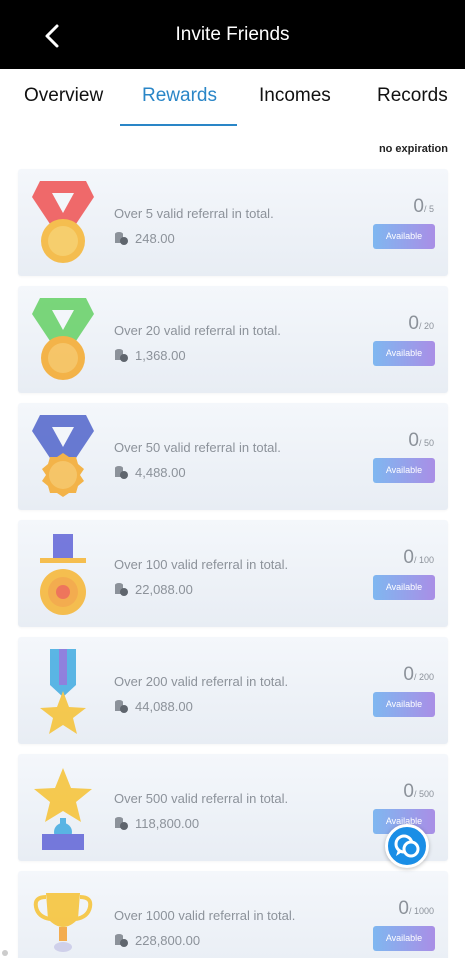 This screenshot has width=465, height=958. I want to click on app-header: Invite Friends, so click(232, 34).